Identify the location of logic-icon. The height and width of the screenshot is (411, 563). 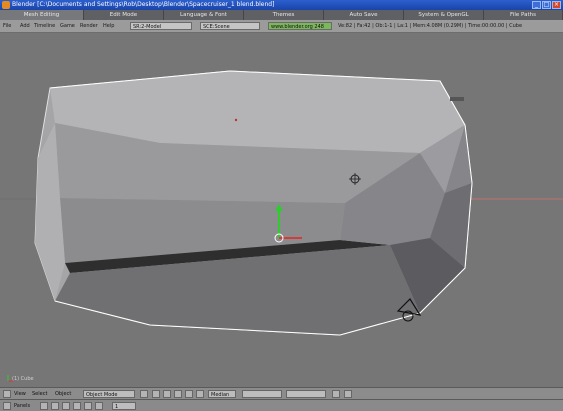
(44, 406).